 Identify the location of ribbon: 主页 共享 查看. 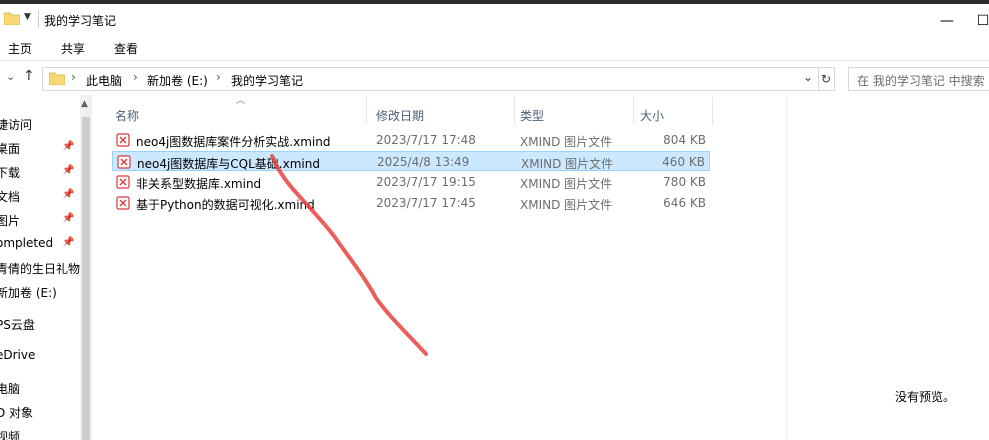
(494, 47).